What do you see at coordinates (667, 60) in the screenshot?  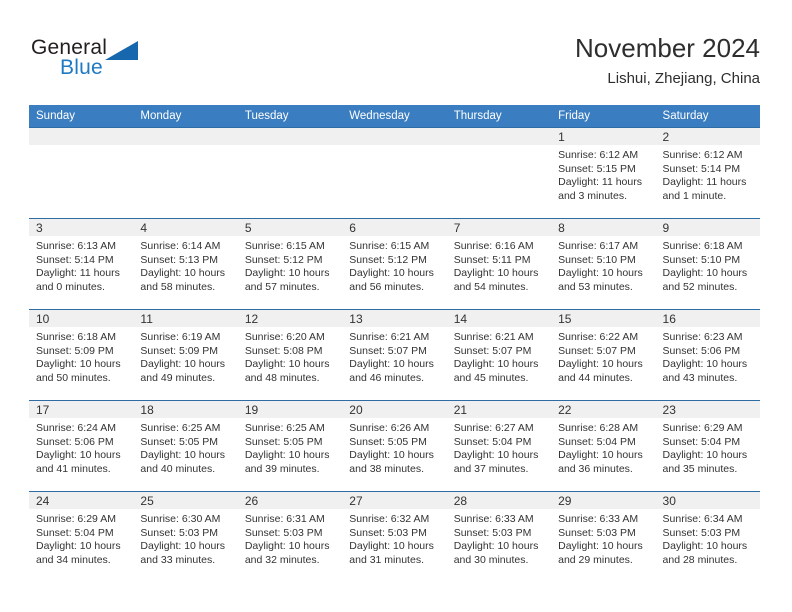 I see `title-block: November 2024 Lishui, Zhejiang, China` at bounding box center [667, 60].